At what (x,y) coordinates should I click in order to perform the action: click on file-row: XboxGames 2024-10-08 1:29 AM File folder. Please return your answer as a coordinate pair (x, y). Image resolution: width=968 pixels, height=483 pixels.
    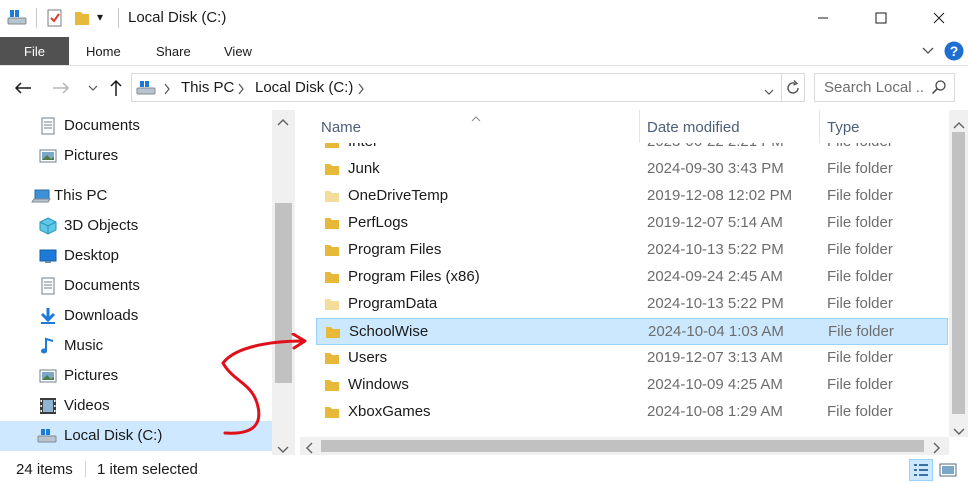
    Looking at the image, I should click on (632, 412).